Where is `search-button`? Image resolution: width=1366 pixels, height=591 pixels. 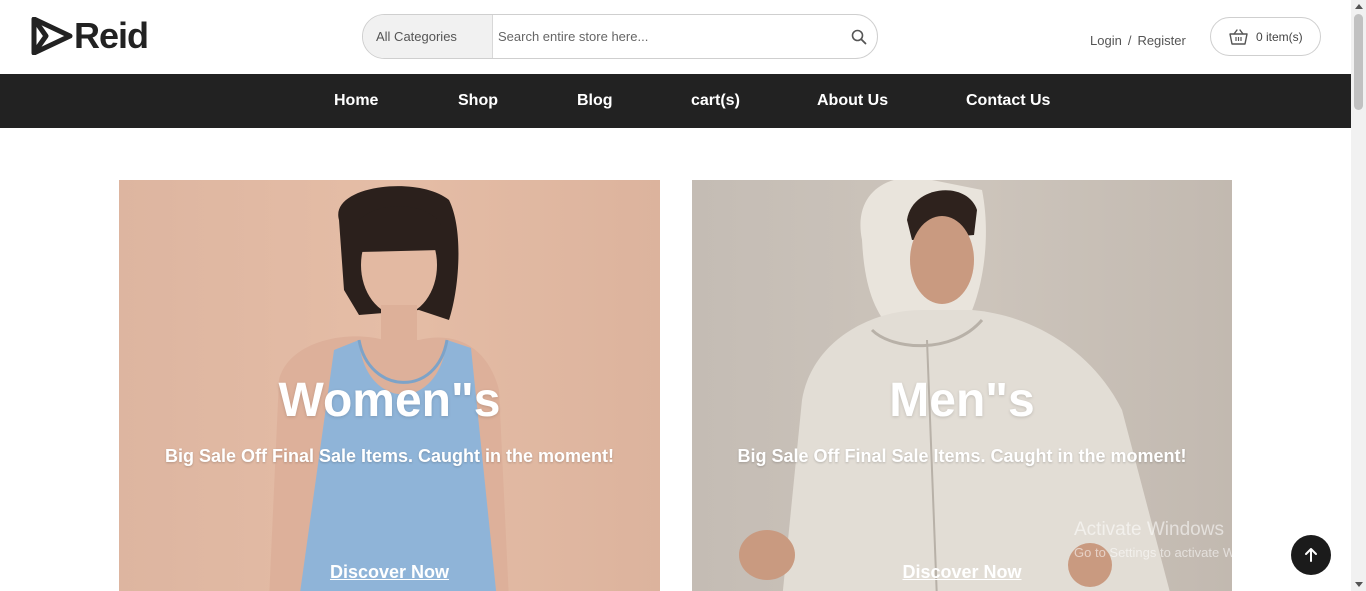 search-button is located at coordinates (859, 36).